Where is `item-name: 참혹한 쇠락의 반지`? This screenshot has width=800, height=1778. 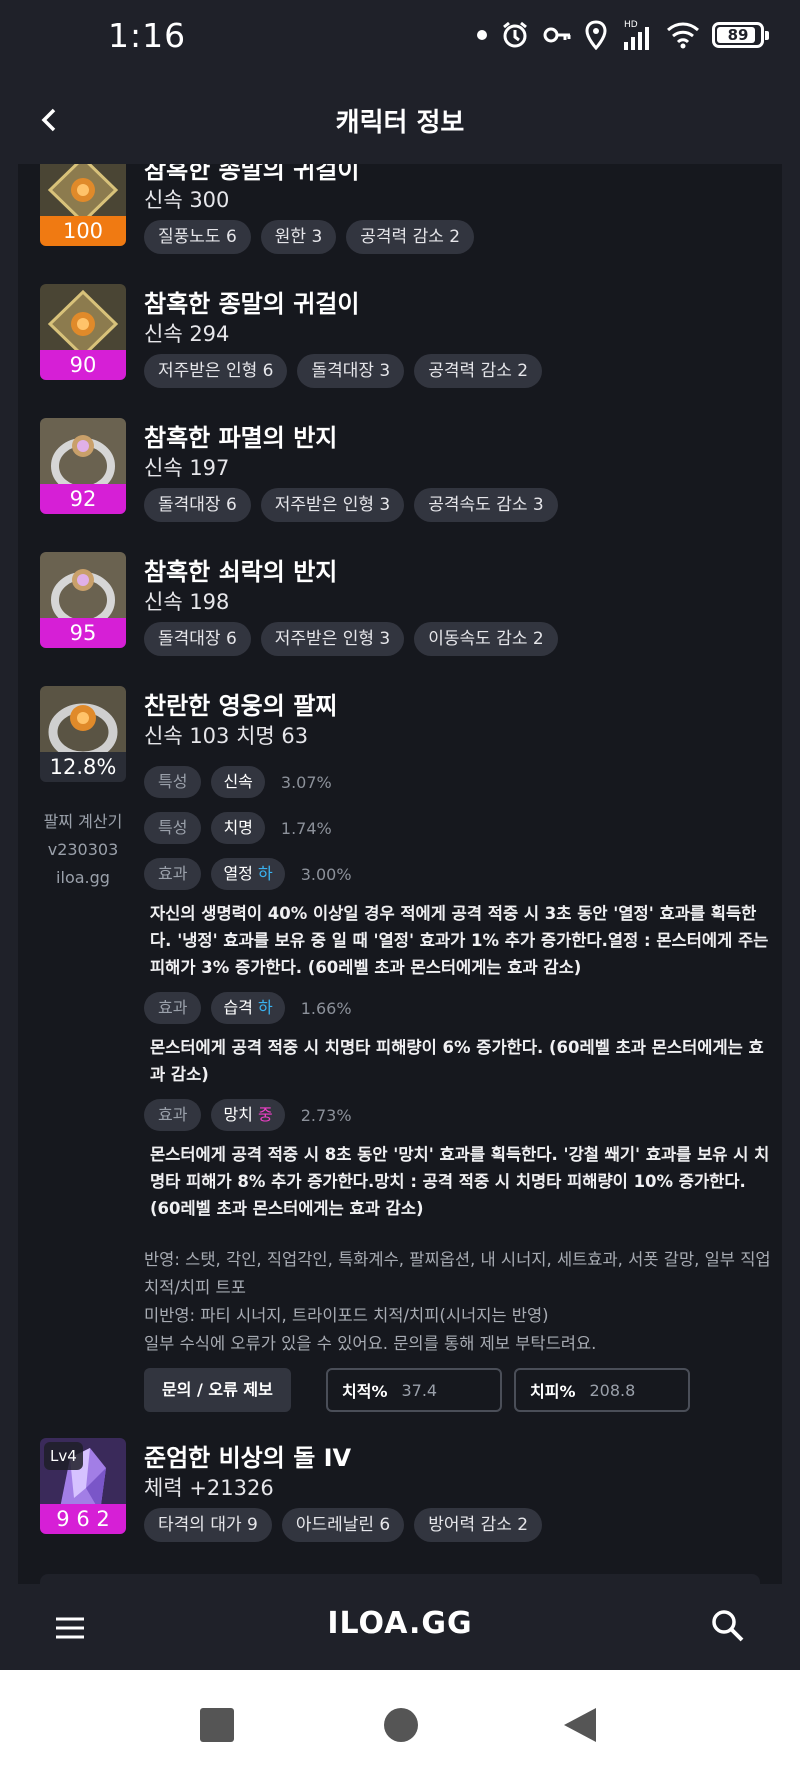 item-name: 참혹한 쇠락의 반지 is located at coordinates (241, 572).